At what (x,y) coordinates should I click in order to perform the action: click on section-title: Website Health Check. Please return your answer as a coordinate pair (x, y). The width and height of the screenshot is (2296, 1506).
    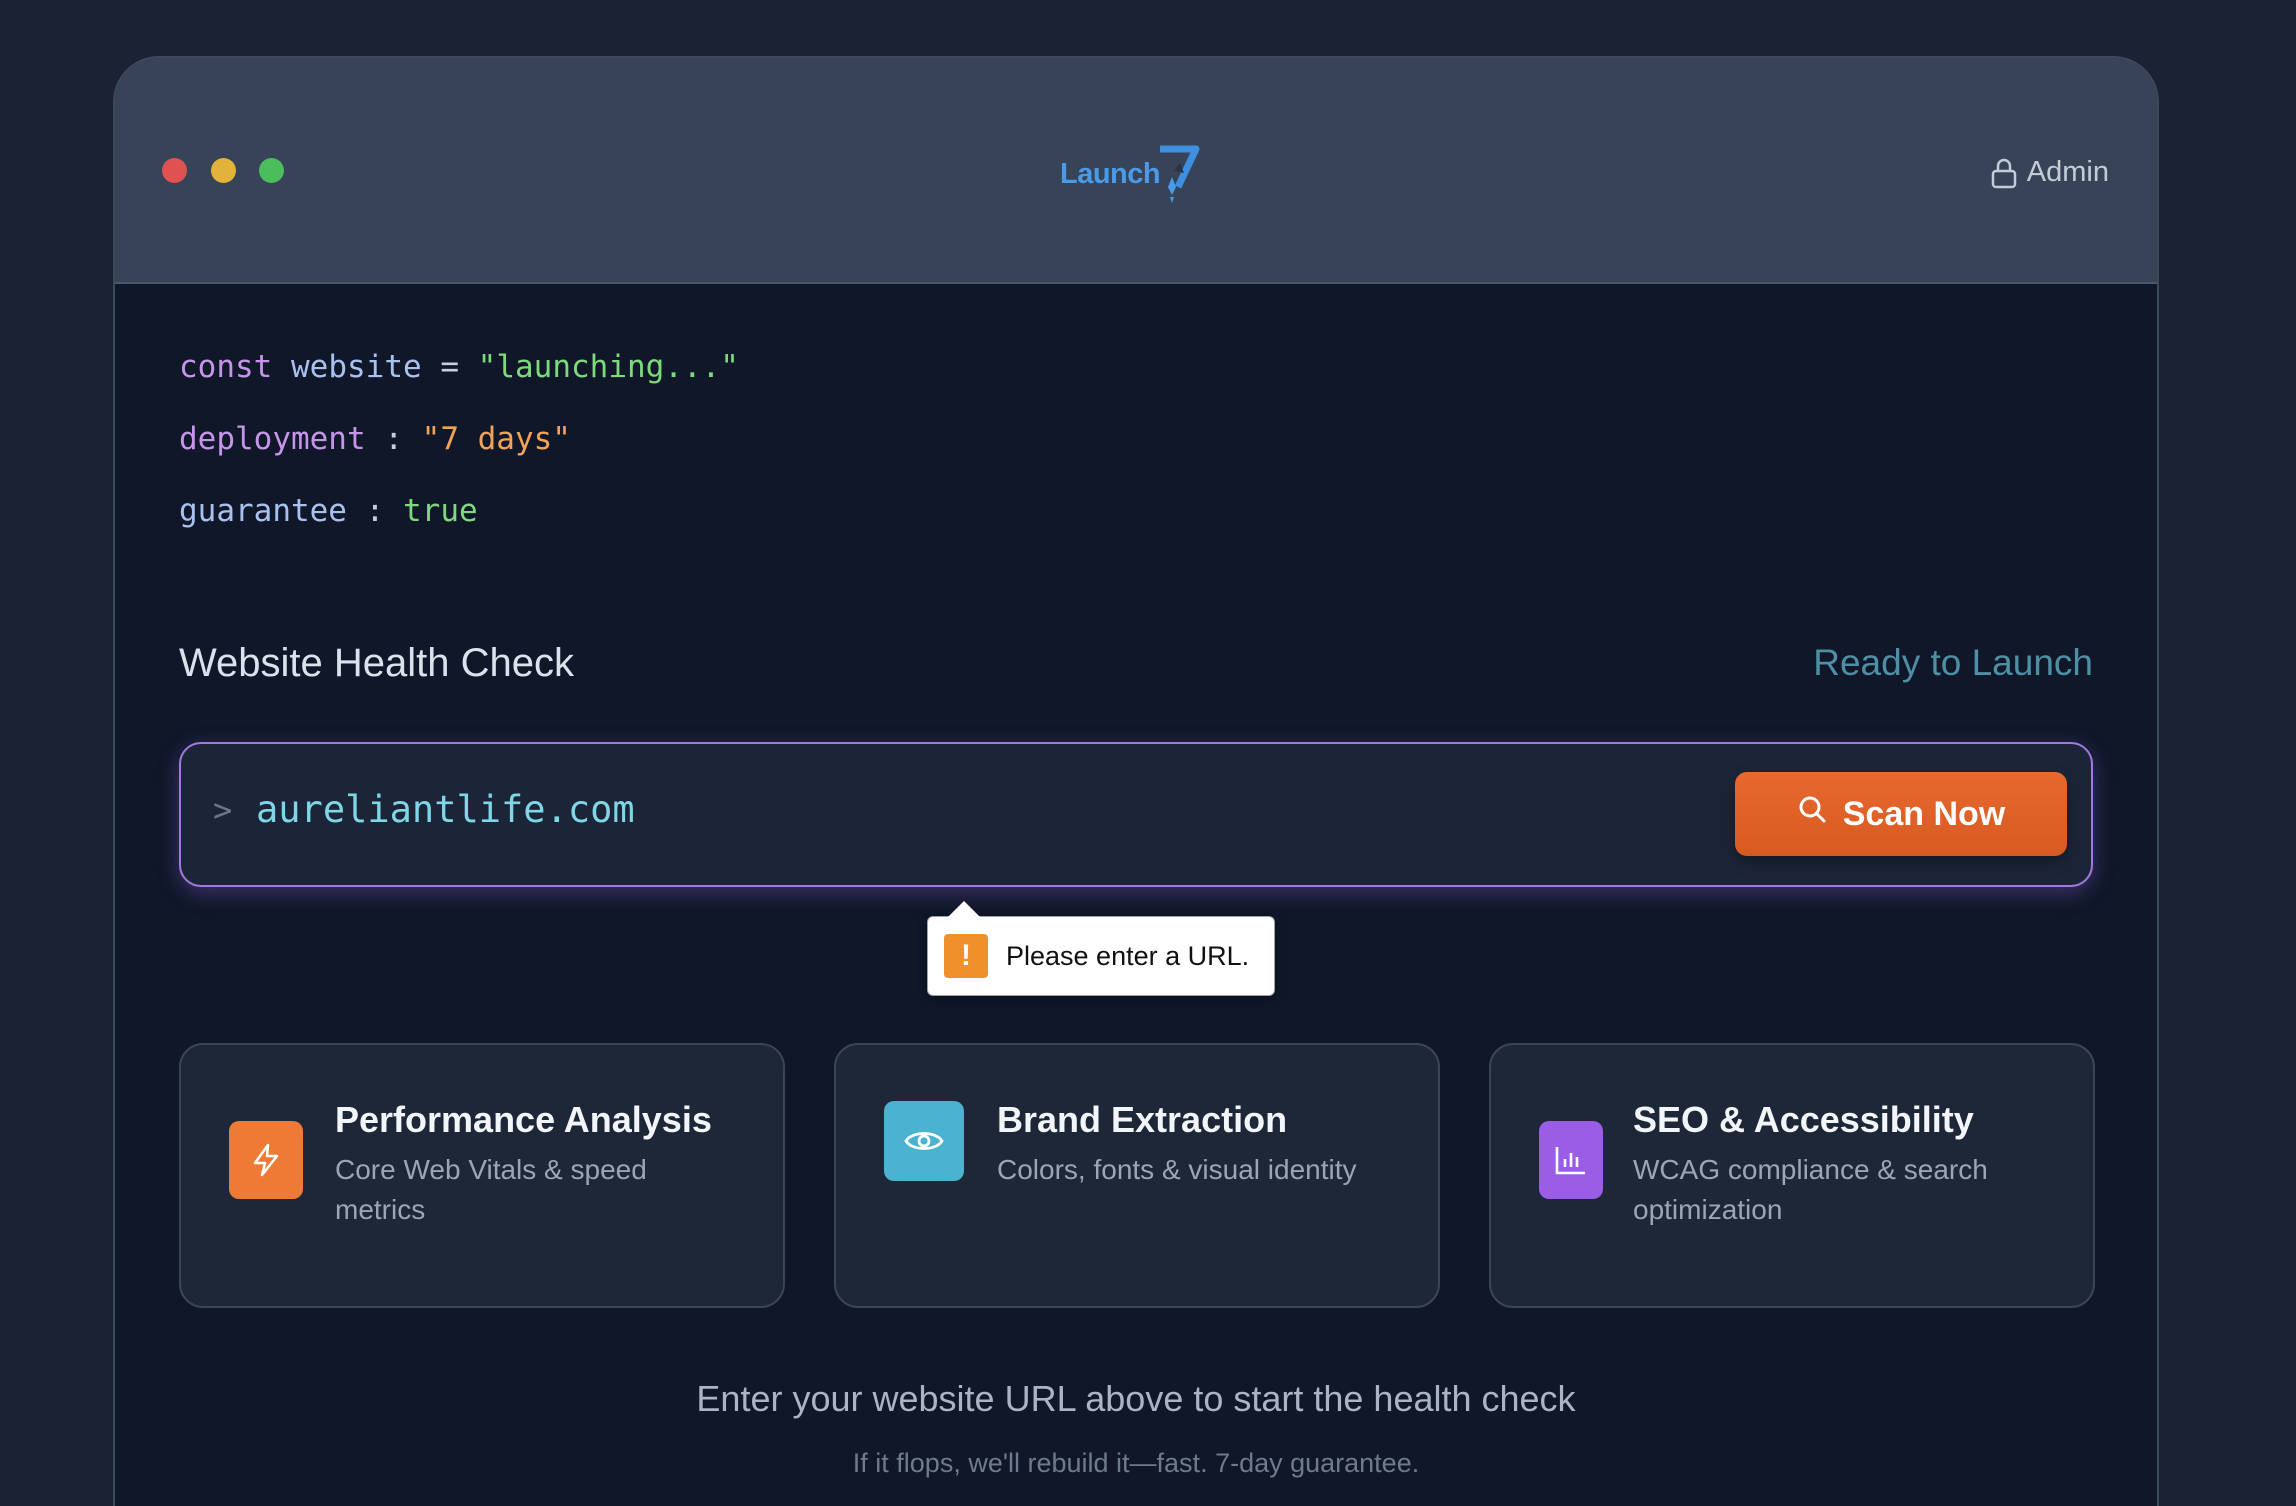
    Looking at the image, I should click on (376, 663).